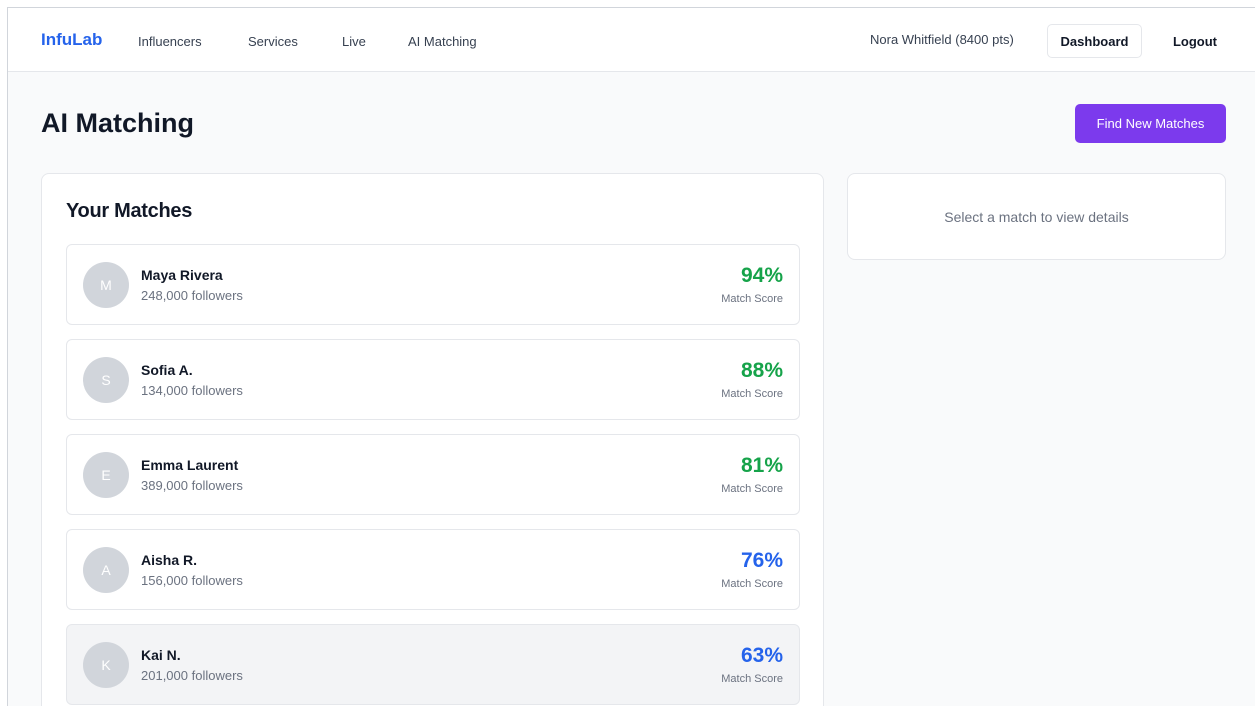  Describe the element at coordinates (942, 39) in the screenshot. I see `user-points: Nora Whitfield (8400 pts)` at that location.